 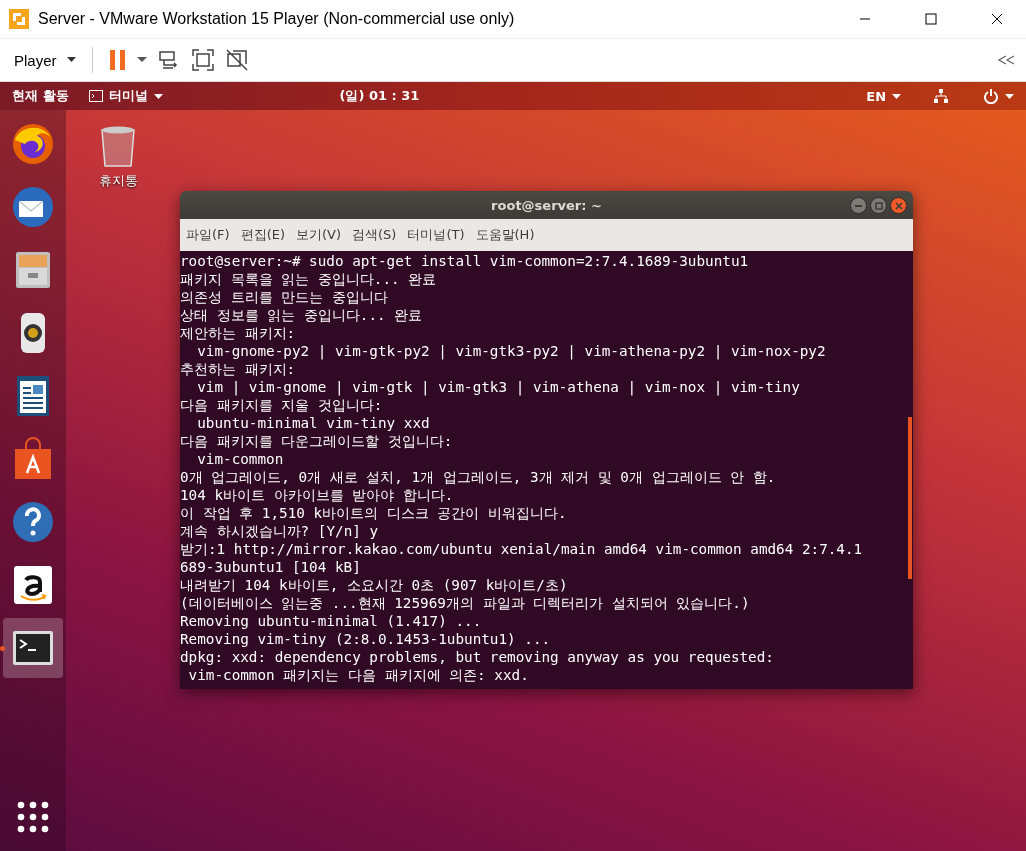 What do you see at coordinates (202, 60) in the screenshot?
I see `fullscreen-icon` at bounding box center [202, 60].